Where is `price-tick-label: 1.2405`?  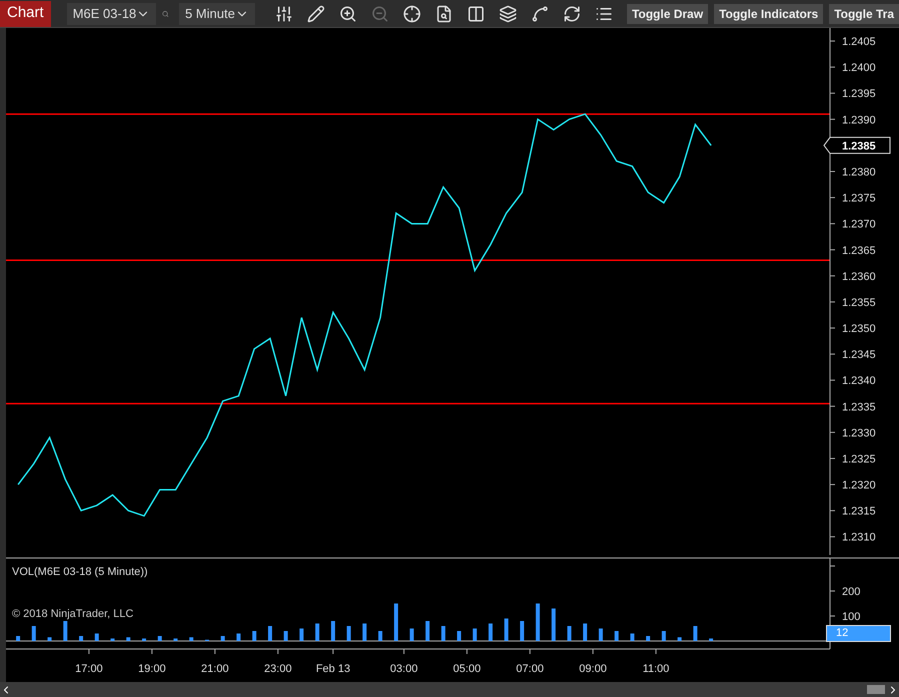 price-tick-label: 1.2405 is located at coordinates (859, 42).